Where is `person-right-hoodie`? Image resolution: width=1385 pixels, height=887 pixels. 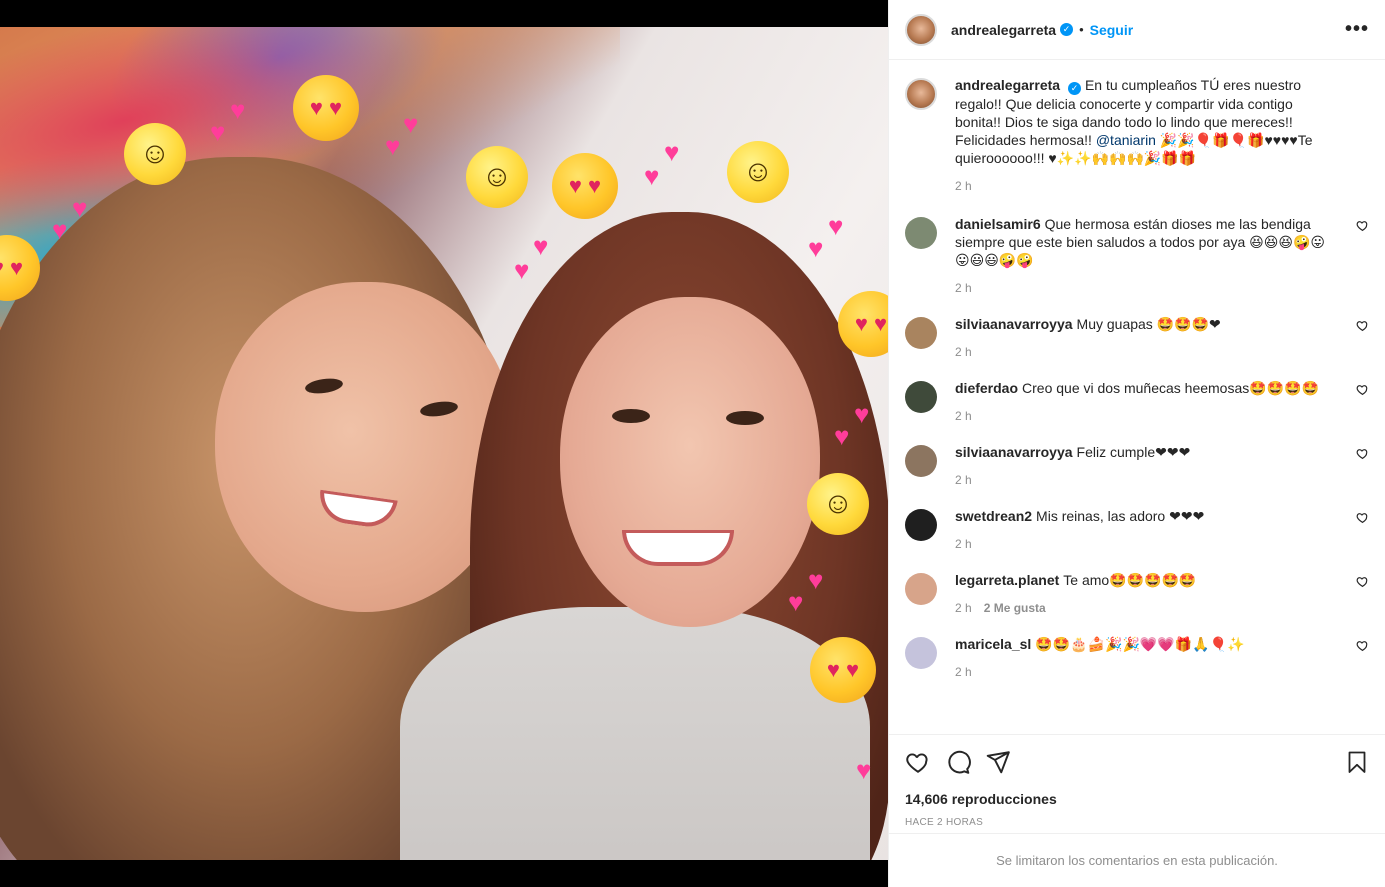
person-right-hoodie is located at coordinates (635, 733).